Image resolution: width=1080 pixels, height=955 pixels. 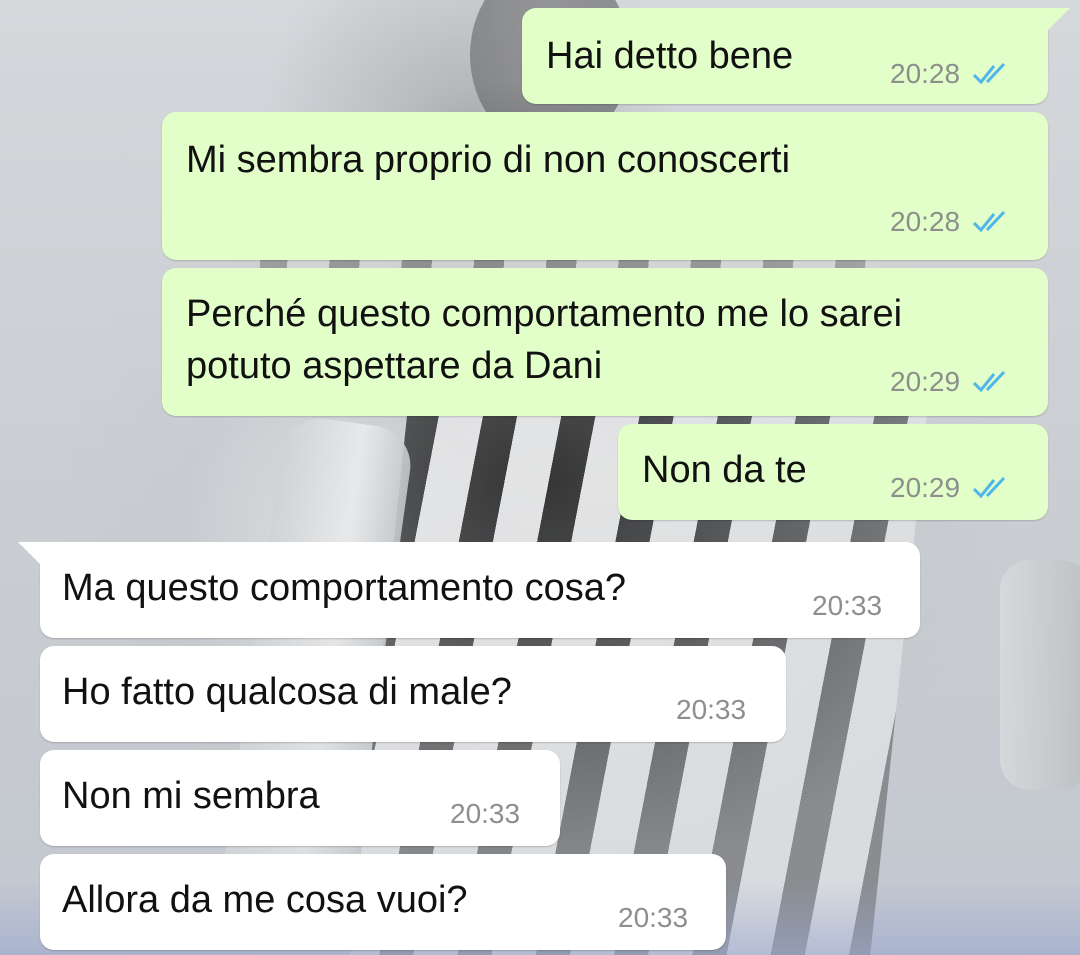 I want to click on message-text: Hai detto bene, so click(x=670, y=56).